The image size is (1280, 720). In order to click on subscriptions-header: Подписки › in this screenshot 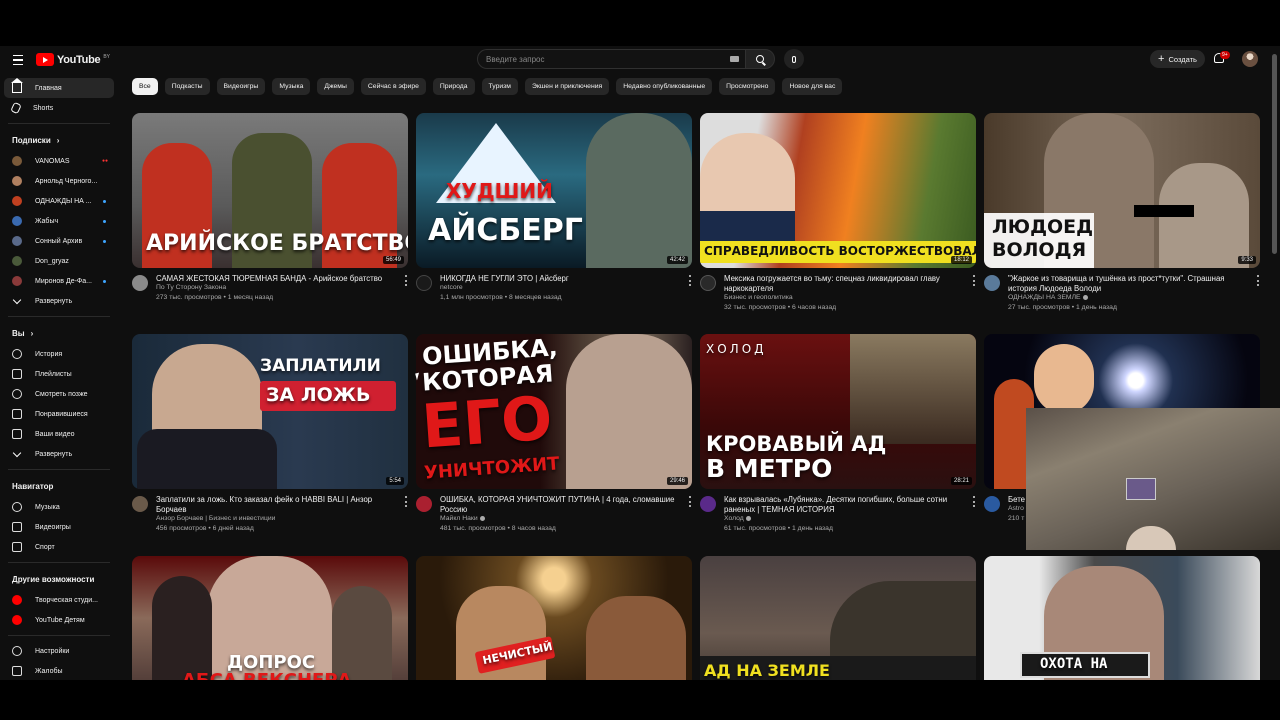, I will do `click(59, 140)`.